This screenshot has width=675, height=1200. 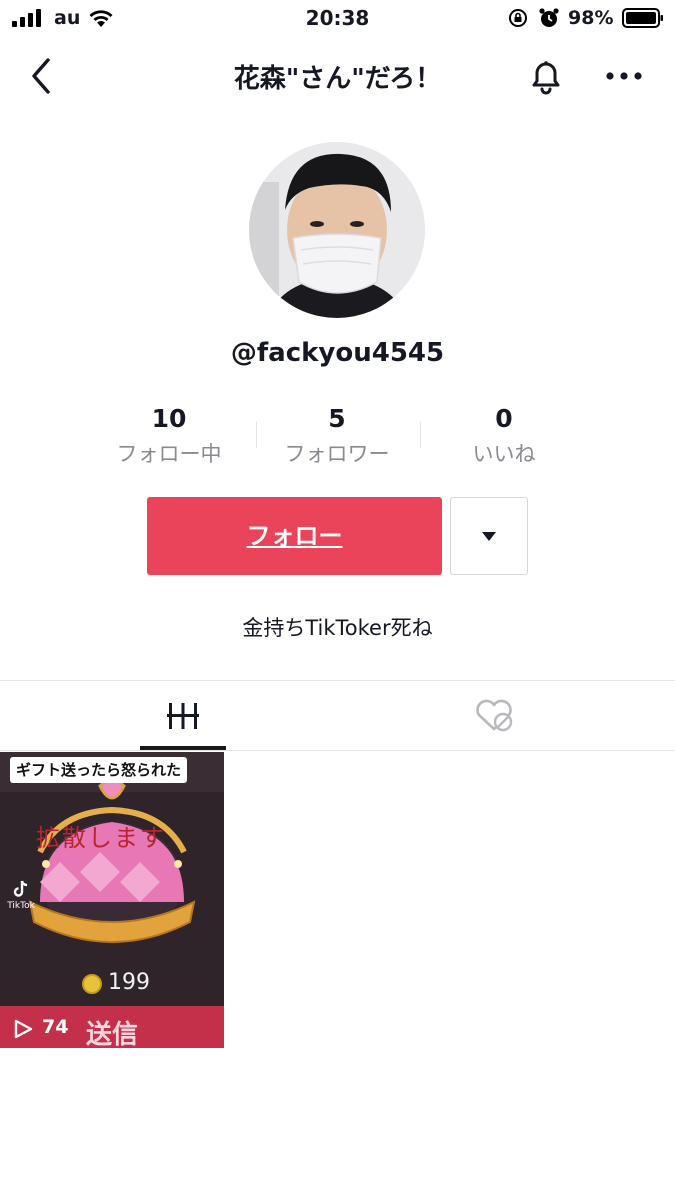 I want to click on video-overlay-text: 拡散します, so click(x=101, y=838).